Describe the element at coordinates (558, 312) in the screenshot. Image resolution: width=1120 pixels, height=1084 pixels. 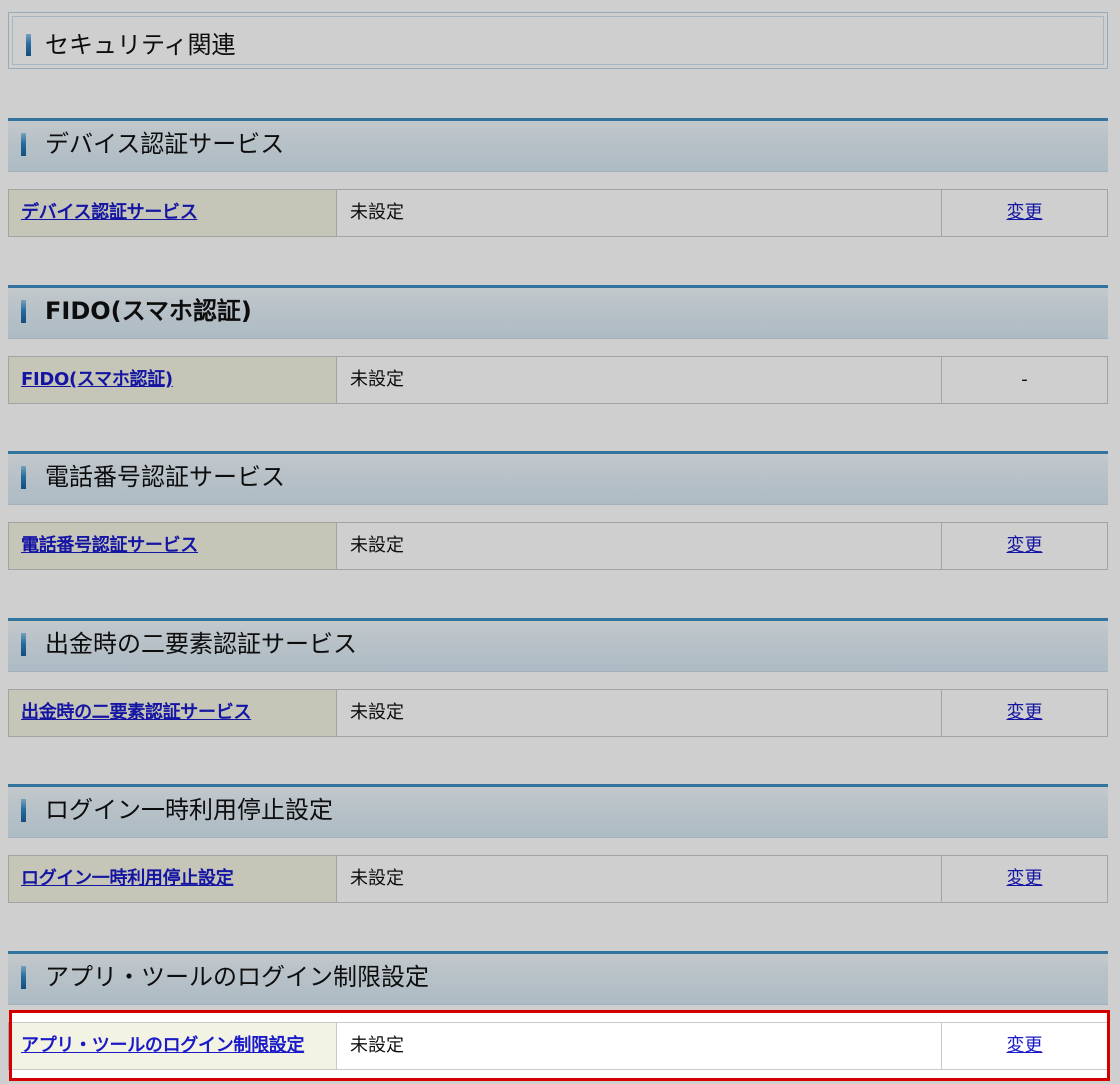
I see `section-header: FIDO(スマホ認証)` at that location.